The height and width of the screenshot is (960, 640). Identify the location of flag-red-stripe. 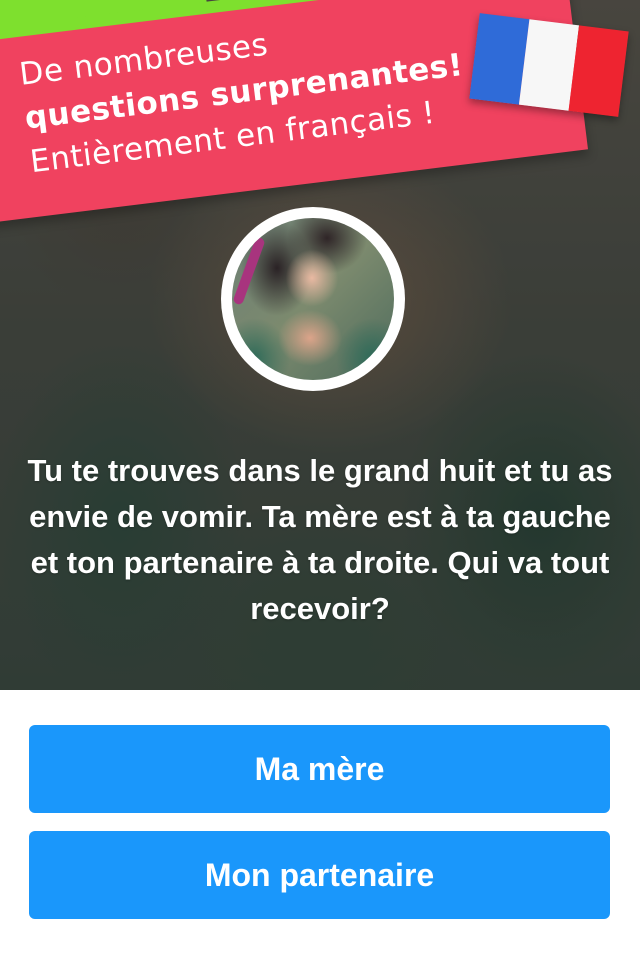
(598, 71).